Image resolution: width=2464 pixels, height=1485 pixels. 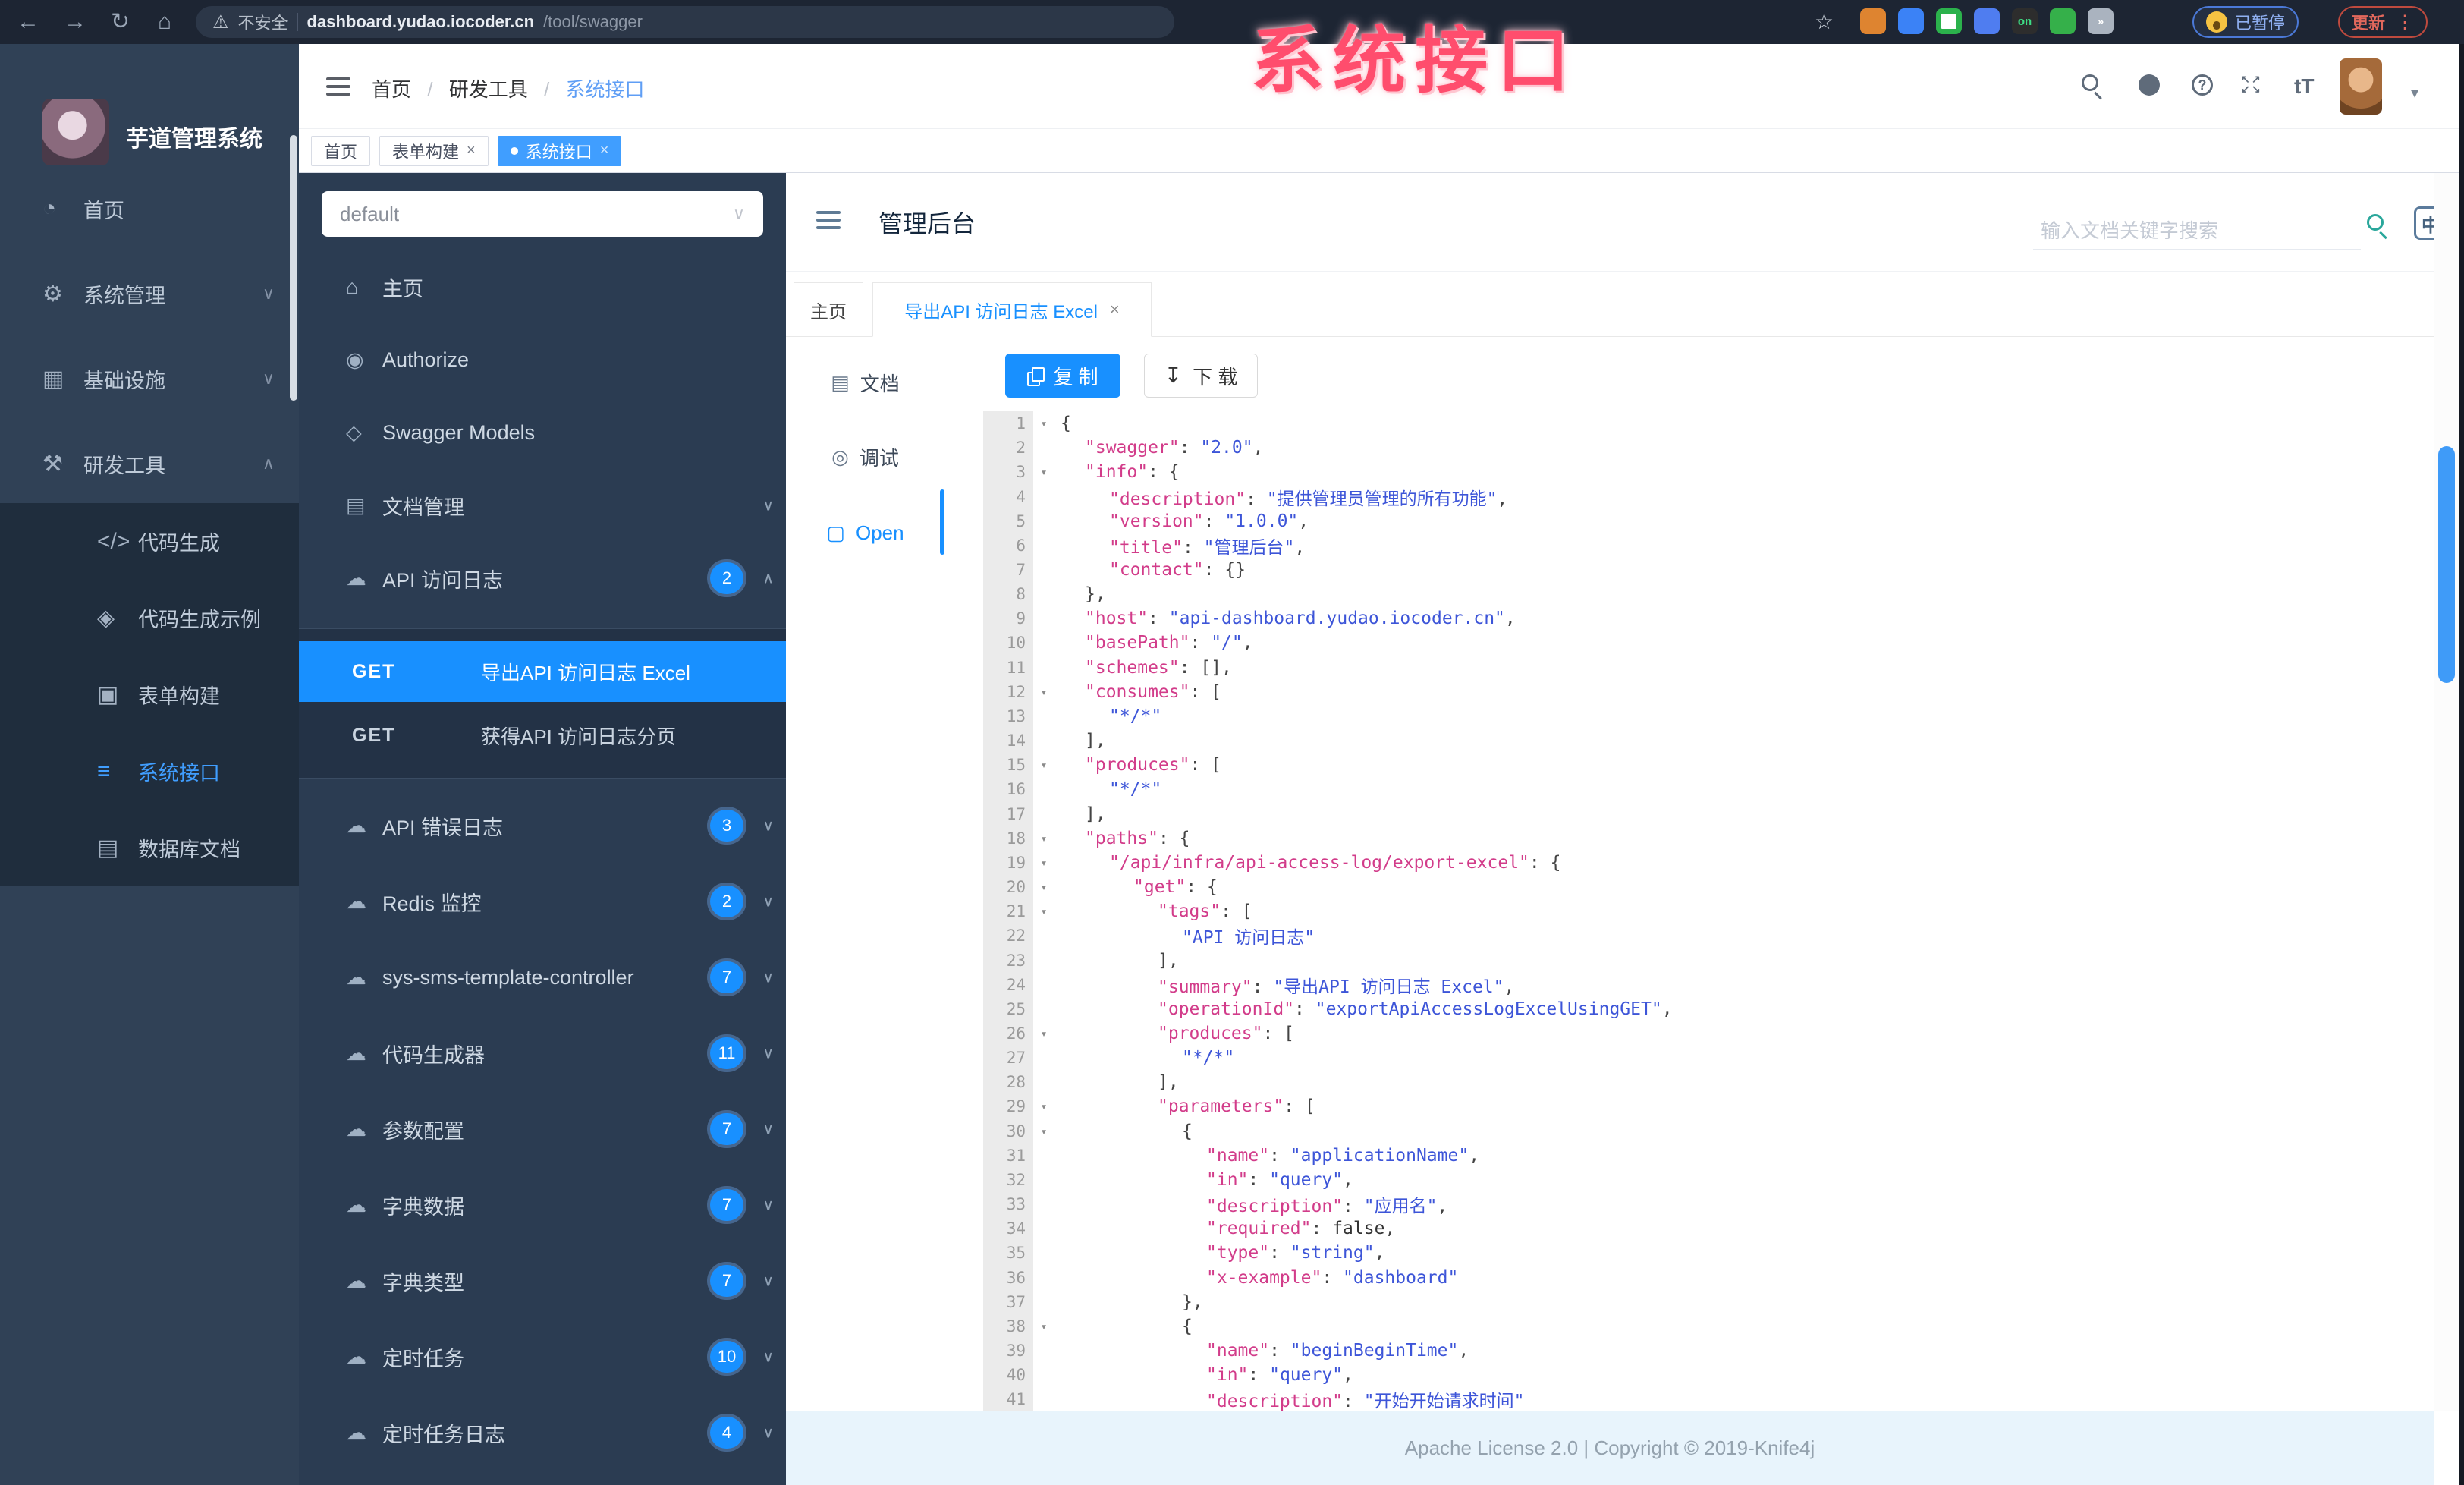 I want to click on api-group-authorize: ◉ Authorize, so click(x=542, y=359).